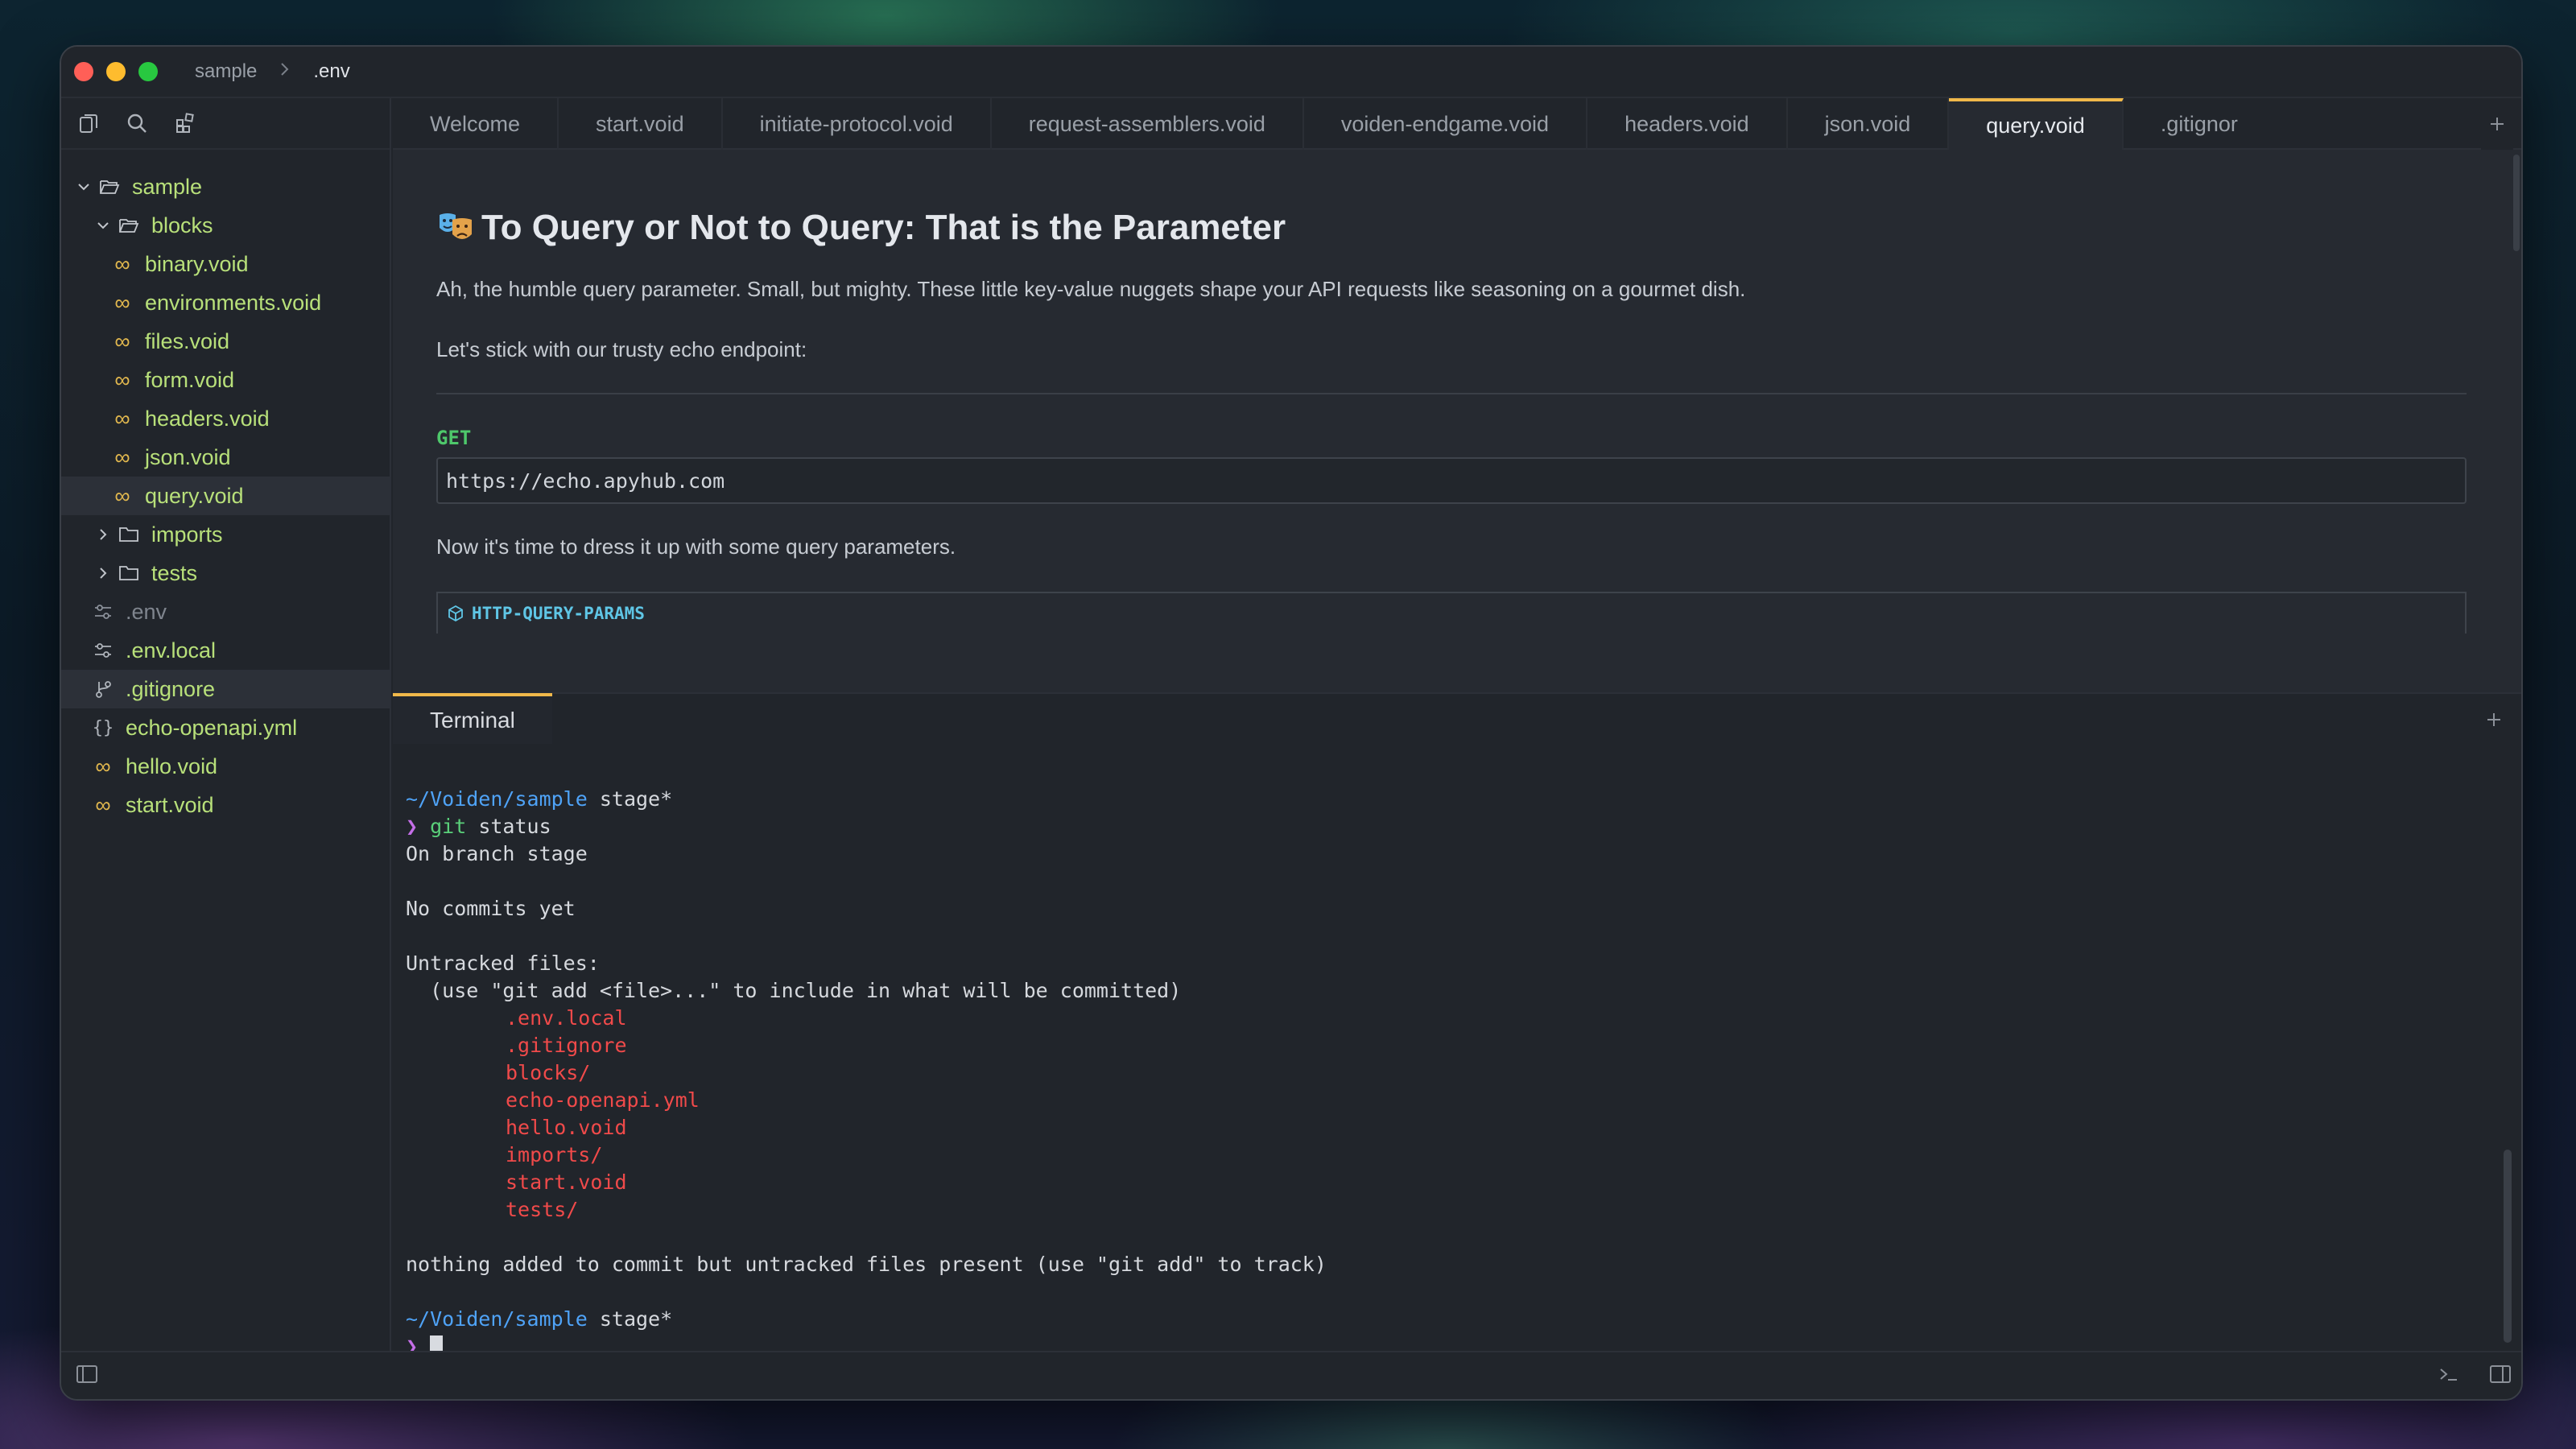  What do you see at coordinates (2449, 1376) in the screenshot?
I see `toggle-terminal-button` at bounding box center [2449, 1376].